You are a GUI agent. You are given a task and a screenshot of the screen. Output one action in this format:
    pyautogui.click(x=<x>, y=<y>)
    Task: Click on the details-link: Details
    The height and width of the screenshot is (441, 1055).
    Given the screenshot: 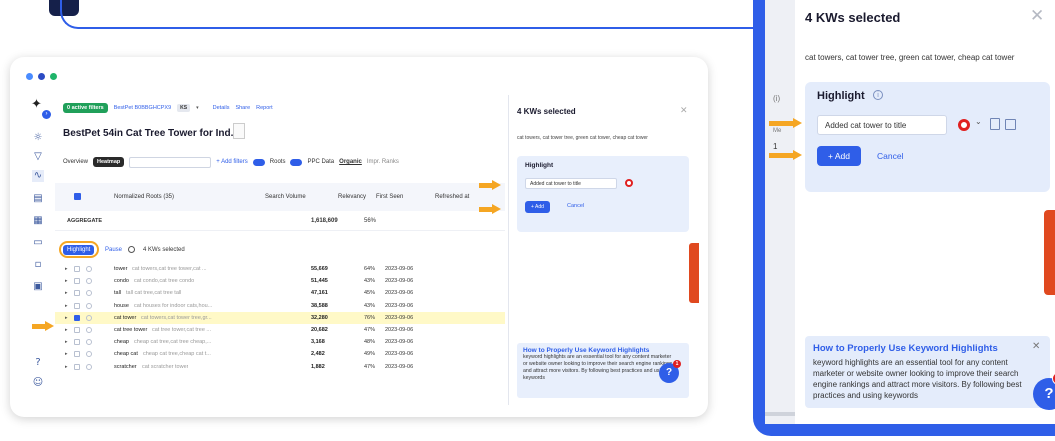 What is the action you would take?
    pyautogui.click(x=221, y=108)
    